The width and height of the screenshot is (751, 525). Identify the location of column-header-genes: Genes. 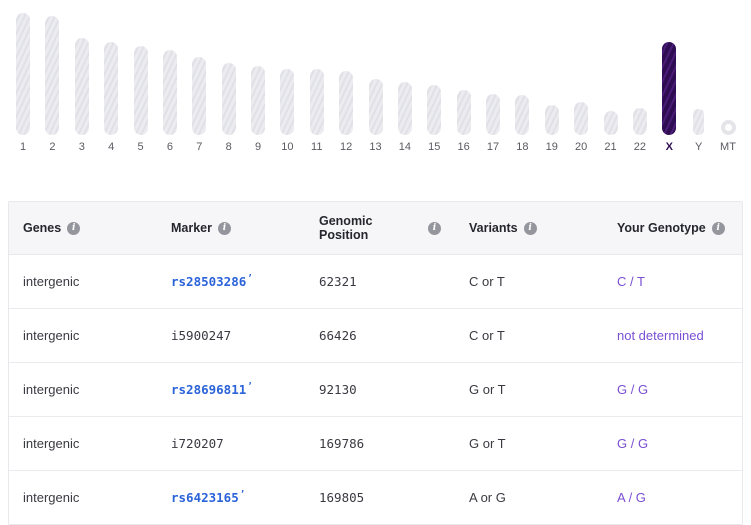
(83, 228).